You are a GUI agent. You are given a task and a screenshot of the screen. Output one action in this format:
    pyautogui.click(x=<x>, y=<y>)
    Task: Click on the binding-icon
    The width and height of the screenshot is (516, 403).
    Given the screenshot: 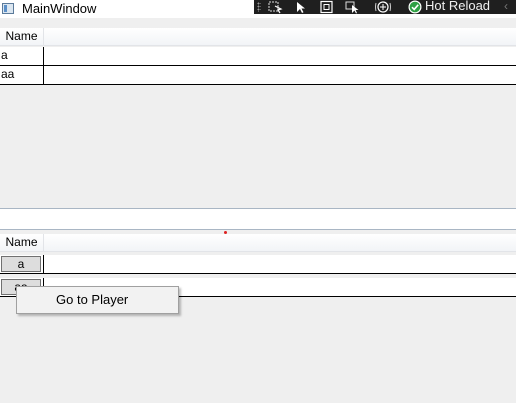 What is the action you would take?
    pyautogui.click(x=383, y=7)
    